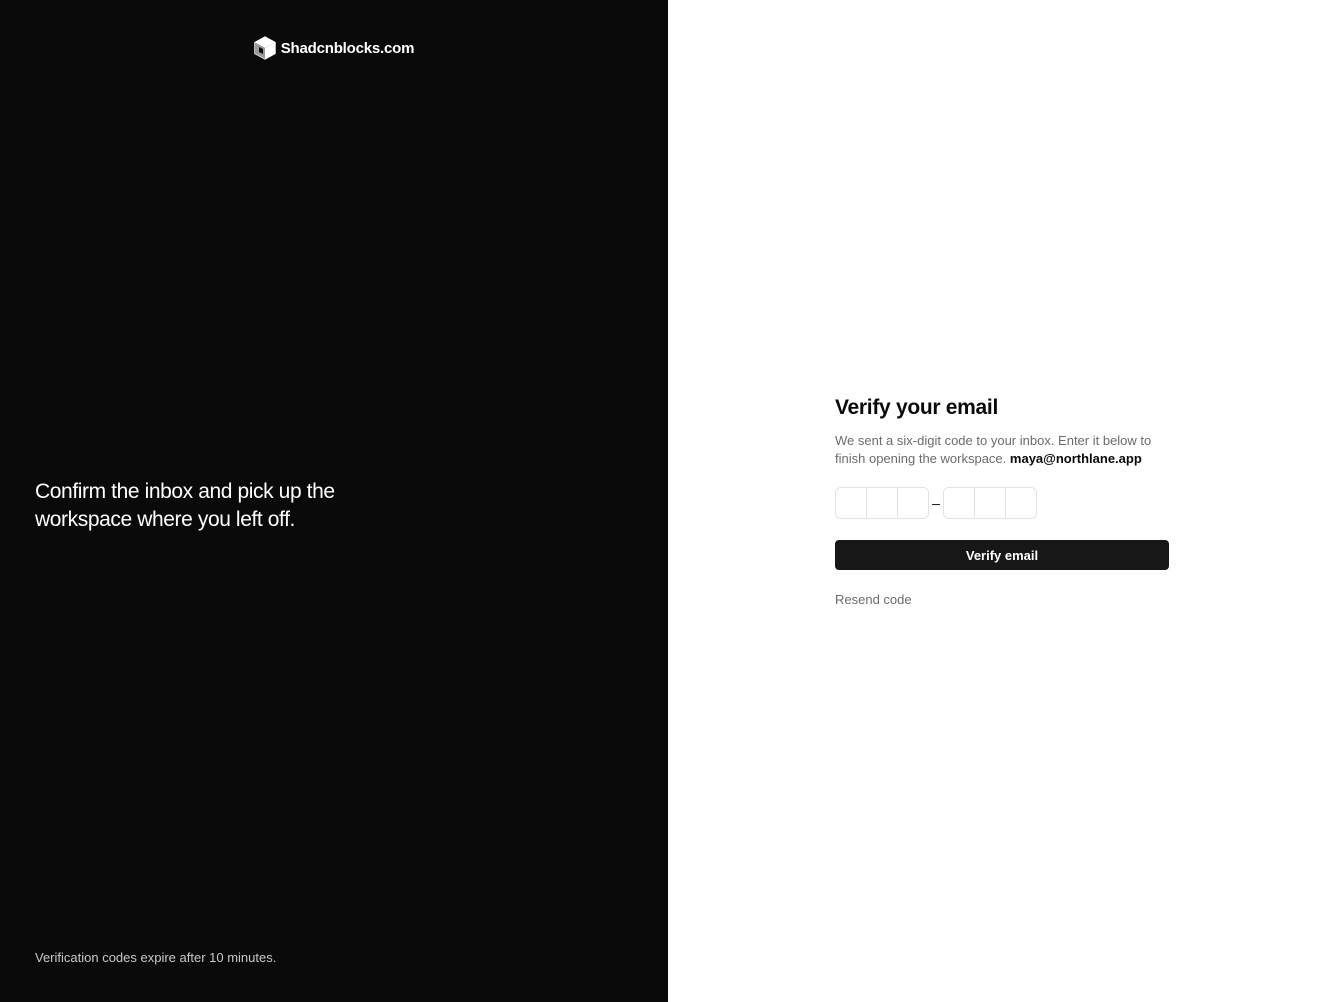 Image resolution: width=1336 pixels, height=1002 pixels. I want to click on email-address: maya@northlane.app, so click(1075, 458).